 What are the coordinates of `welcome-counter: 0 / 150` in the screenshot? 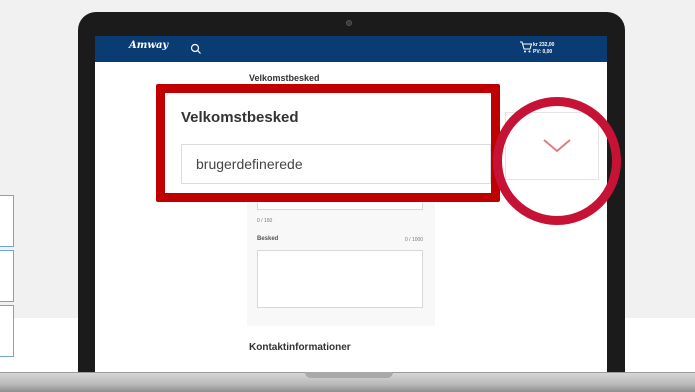 It's located at (265, 221).